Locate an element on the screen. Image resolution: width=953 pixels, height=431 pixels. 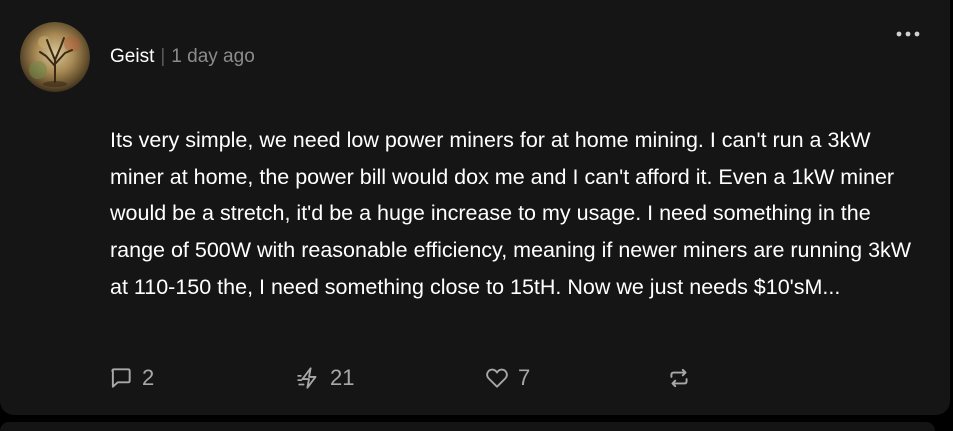
tree-avatar-icon is located at coordinates (55, 57).